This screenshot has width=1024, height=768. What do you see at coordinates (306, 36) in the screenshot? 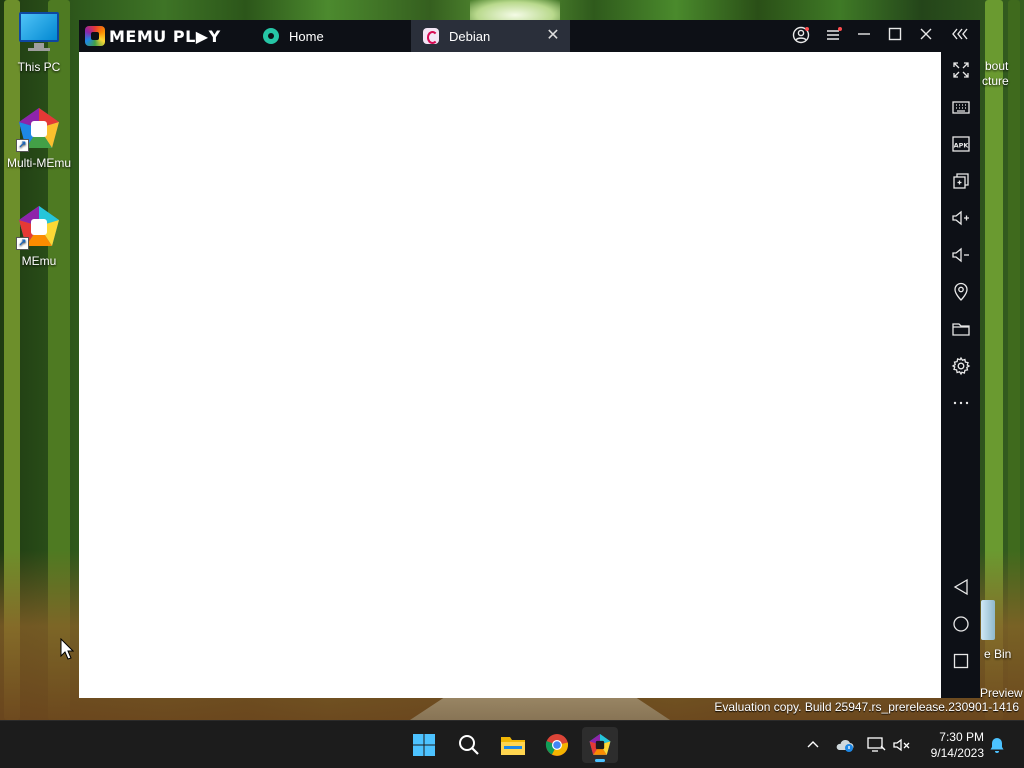
I see `tab-label: Home` at bounding box center [306, 36].